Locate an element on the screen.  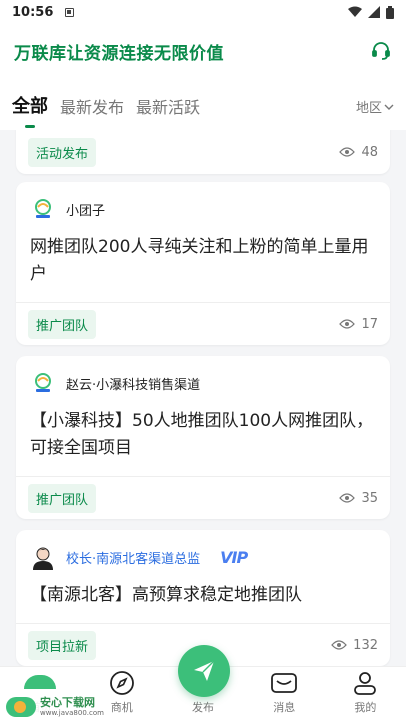
wifi-icon is located at coordinates (355, 11).